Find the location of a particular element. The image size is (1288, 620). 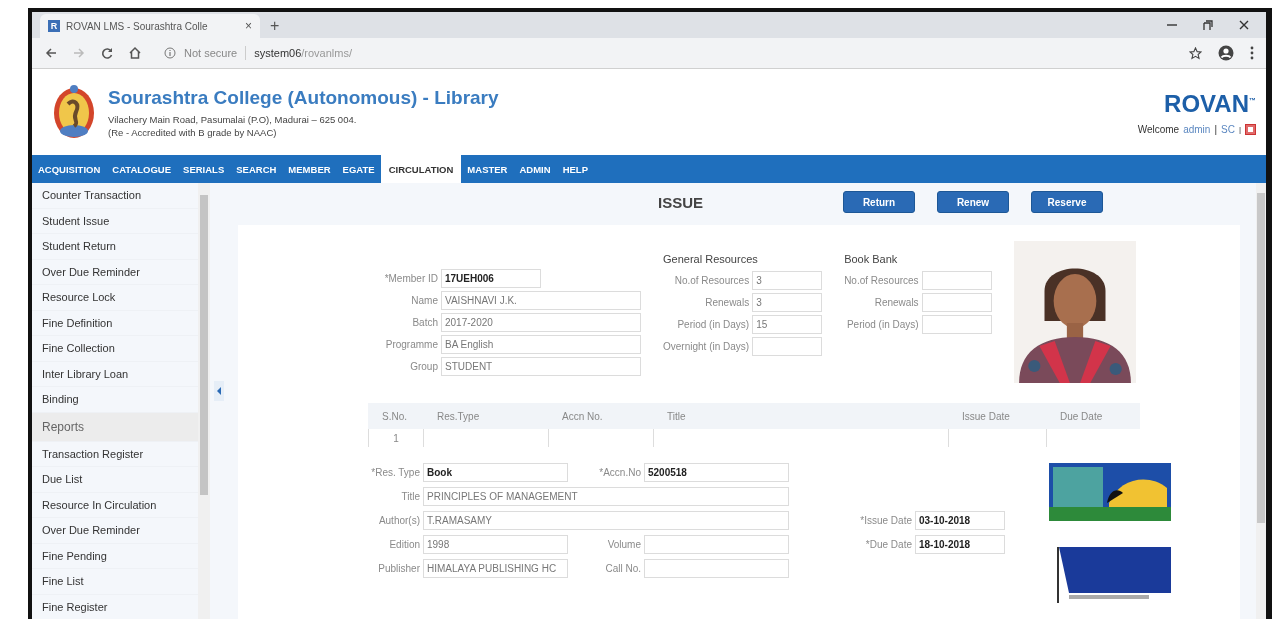

input-field: Book is located at coordinates (495, 472).